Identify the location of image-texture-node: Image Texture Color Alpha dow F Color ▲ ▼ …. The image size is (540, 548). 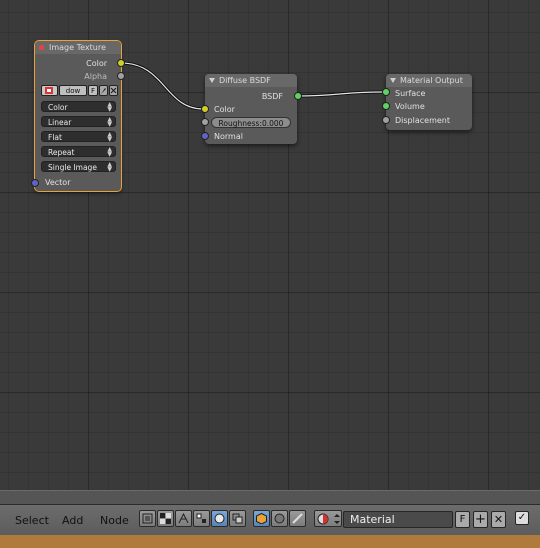
(78, 116).